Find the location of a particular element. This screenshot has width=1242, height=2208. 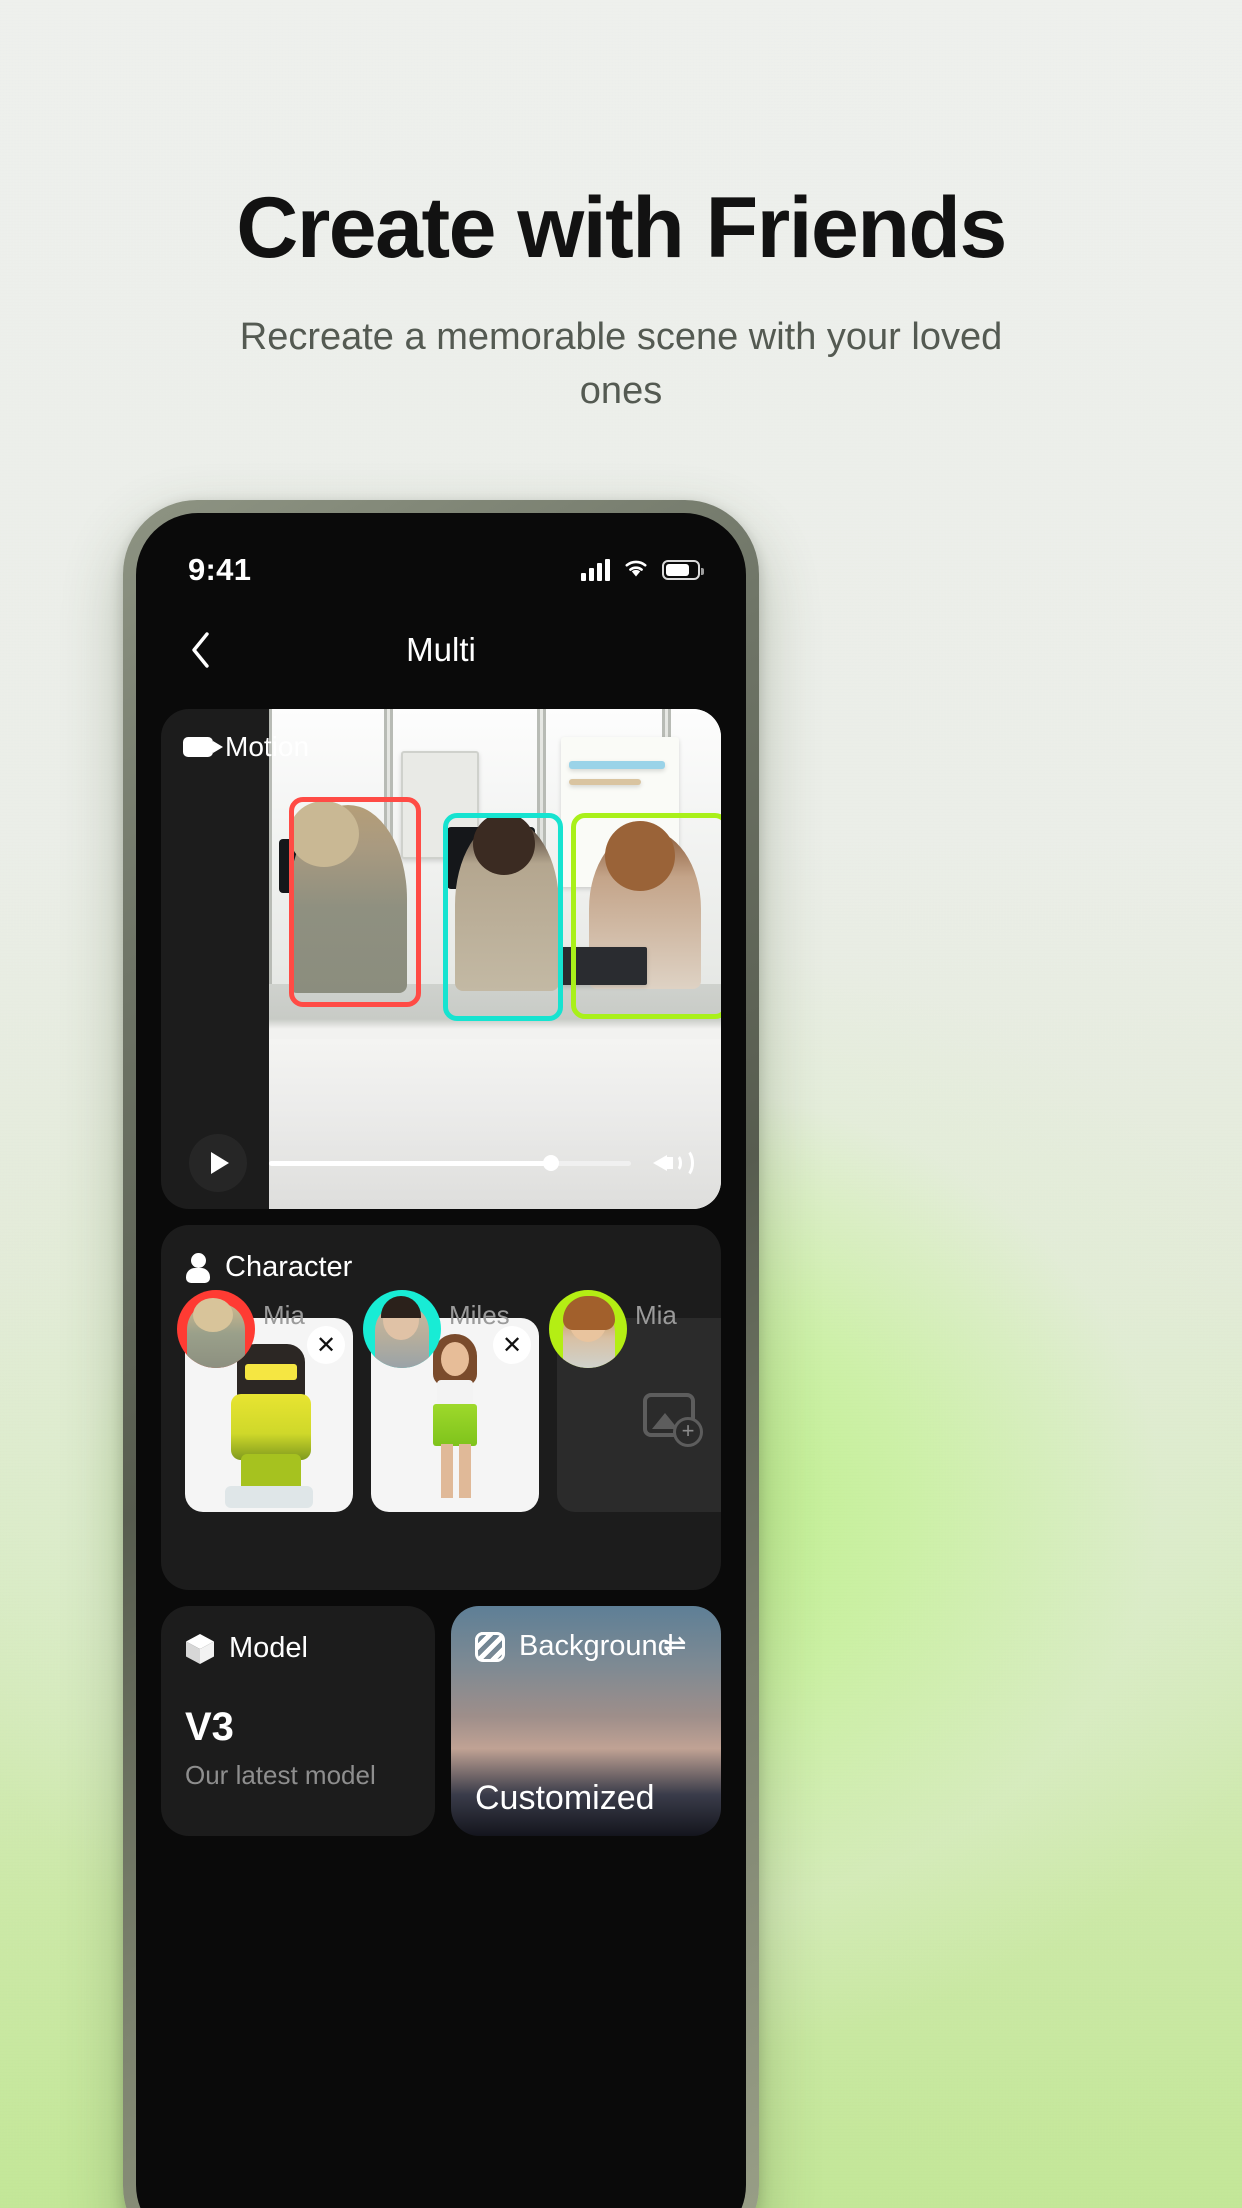

selection-box-lime is located at coordinates (646, 916).